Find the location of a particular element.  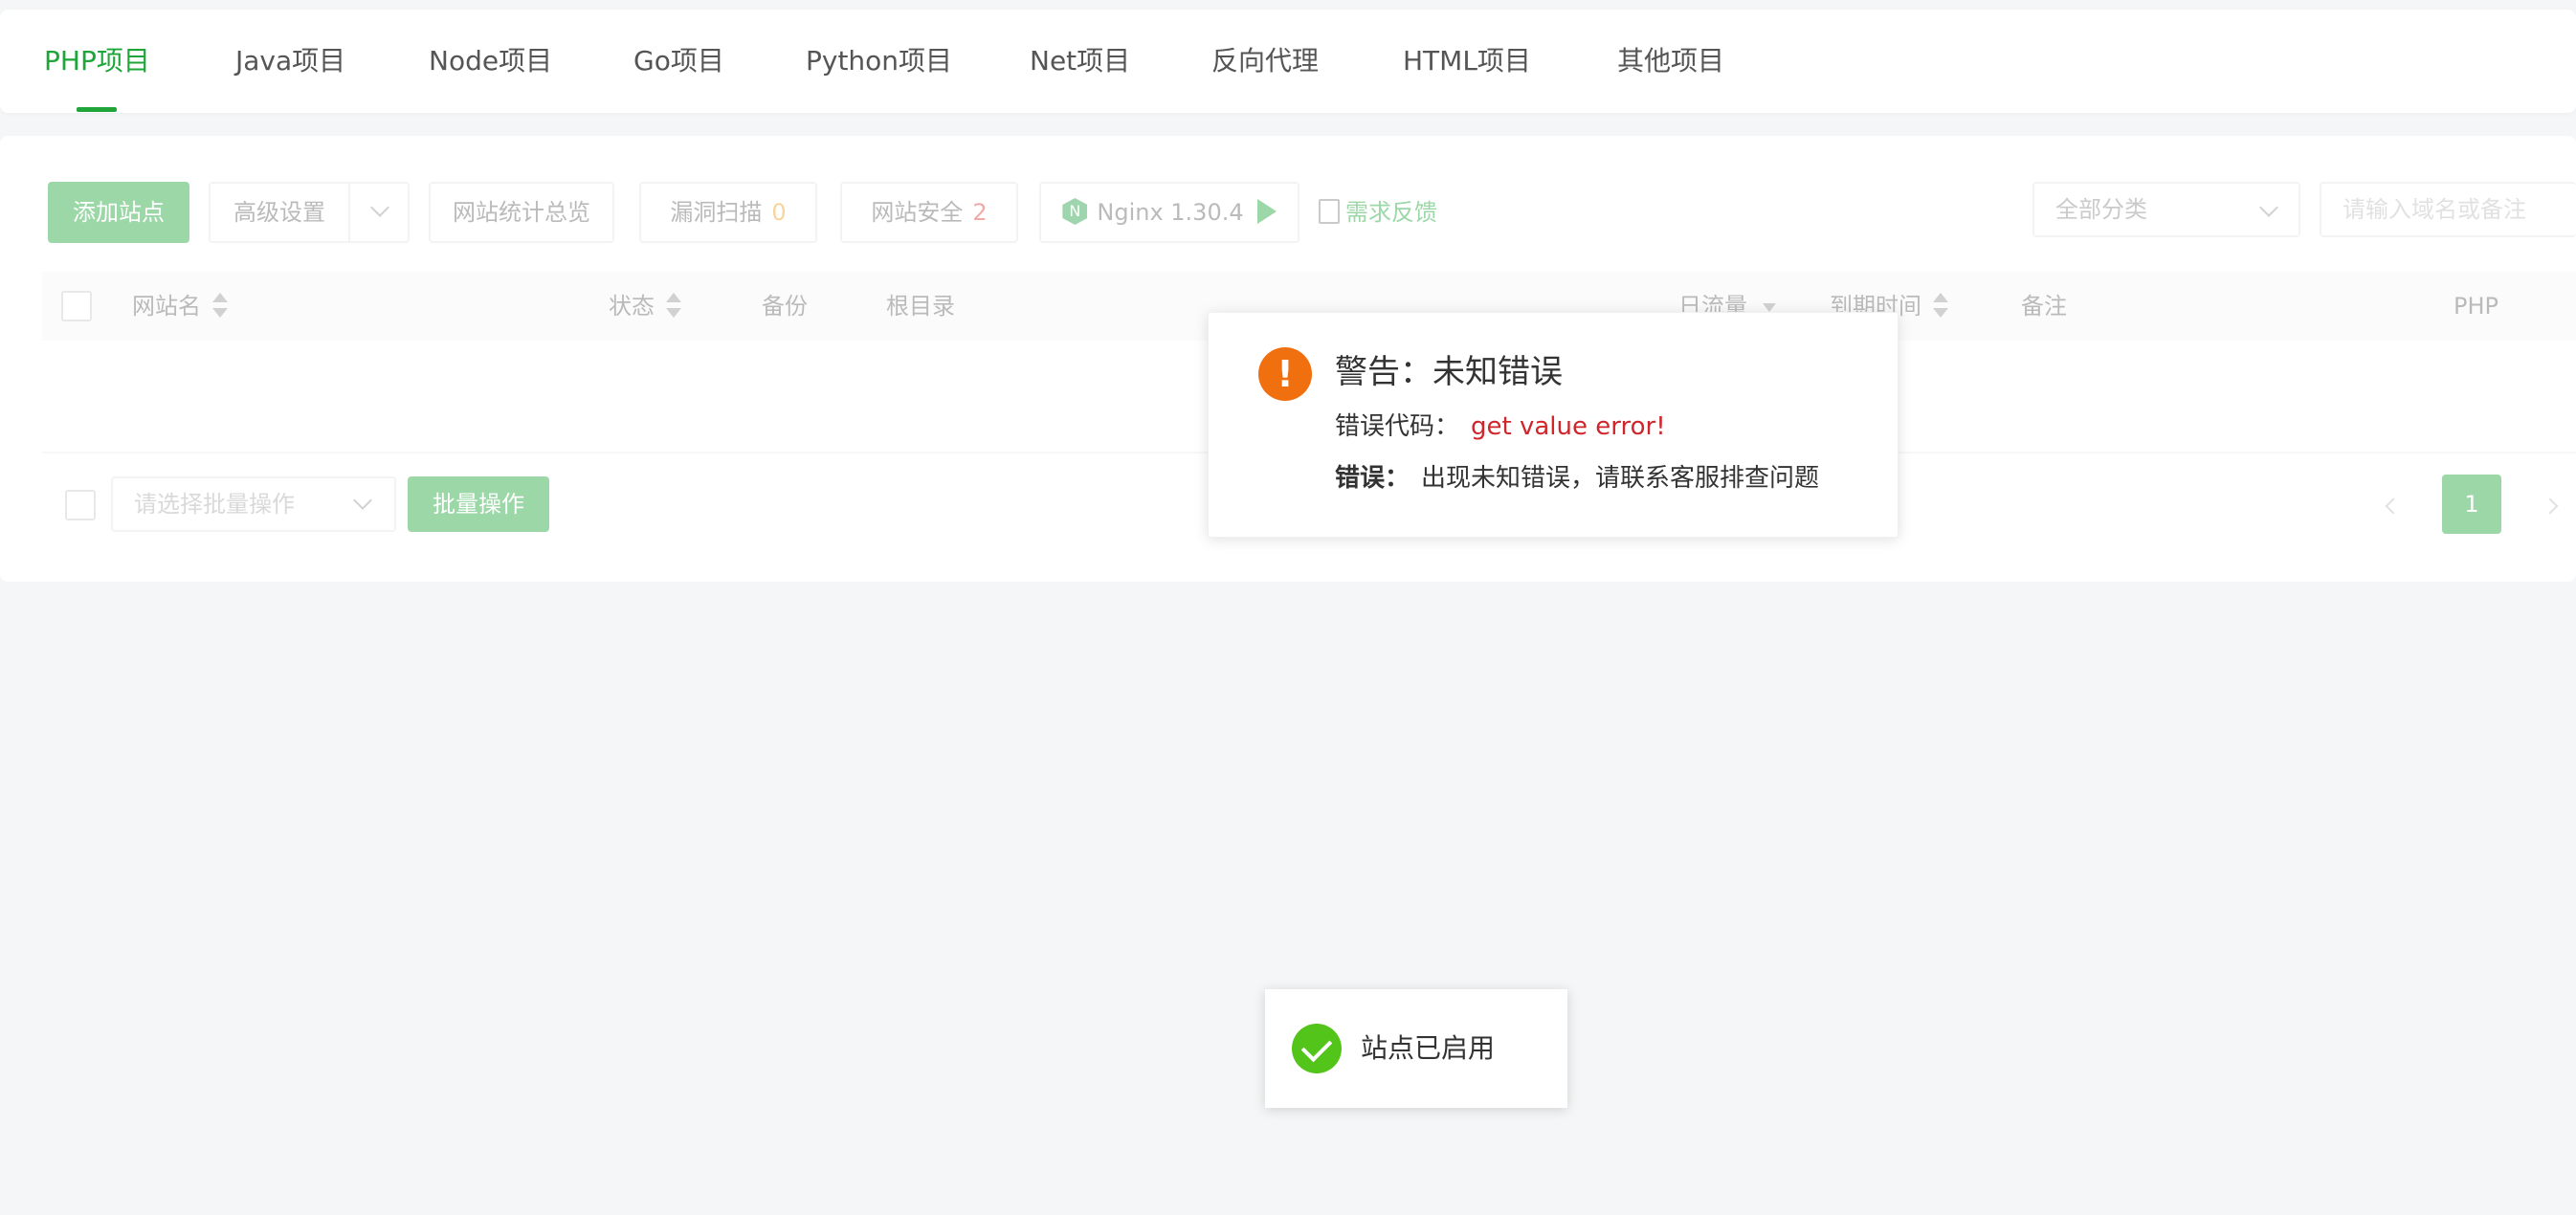

tab-reverse-proxy: 反向代理 is located at coordinates (1265, 61).